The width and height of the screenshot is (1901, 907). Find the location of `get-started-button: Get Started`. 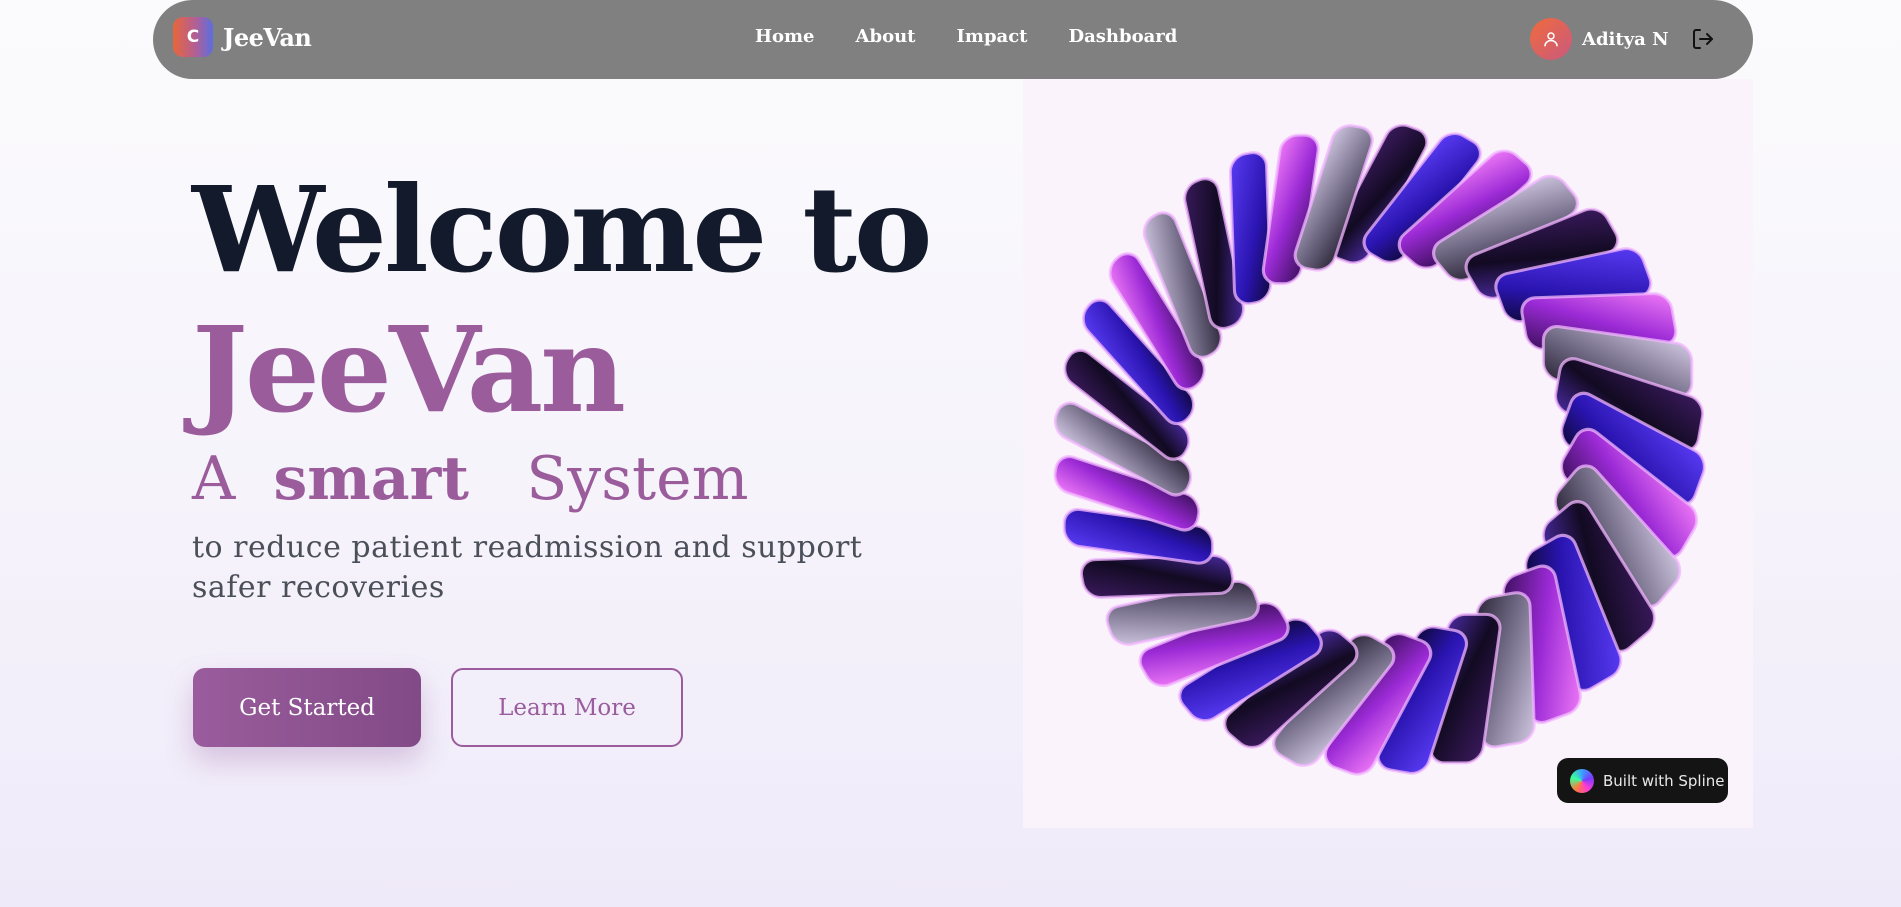

get-started-button: Get Started is located at coordinates (307, 707).